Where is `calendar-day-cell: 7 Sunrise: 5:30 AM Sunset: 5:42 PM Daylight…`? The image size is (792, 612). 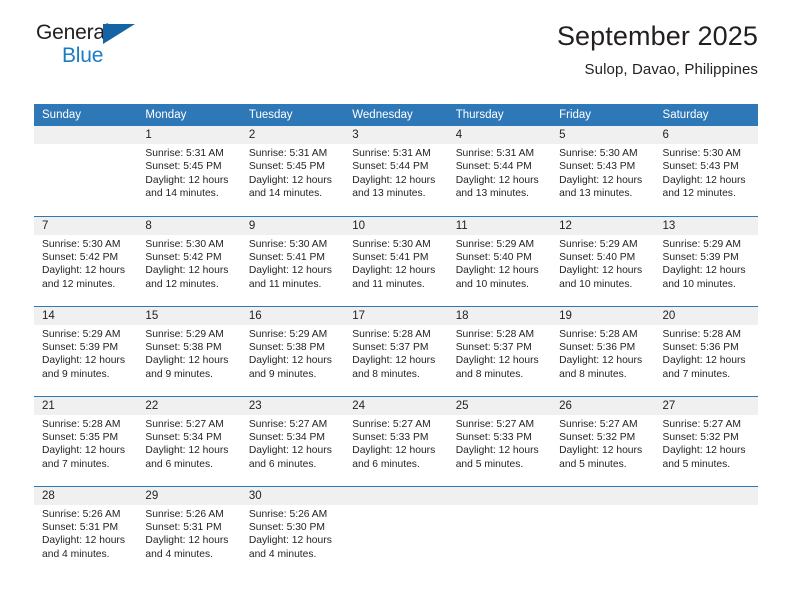 calendar-day-cell: 7 Sunrise: 5:30 AM Sunset: 5:42 PM Daylight… is located at coordinates (86, 260).